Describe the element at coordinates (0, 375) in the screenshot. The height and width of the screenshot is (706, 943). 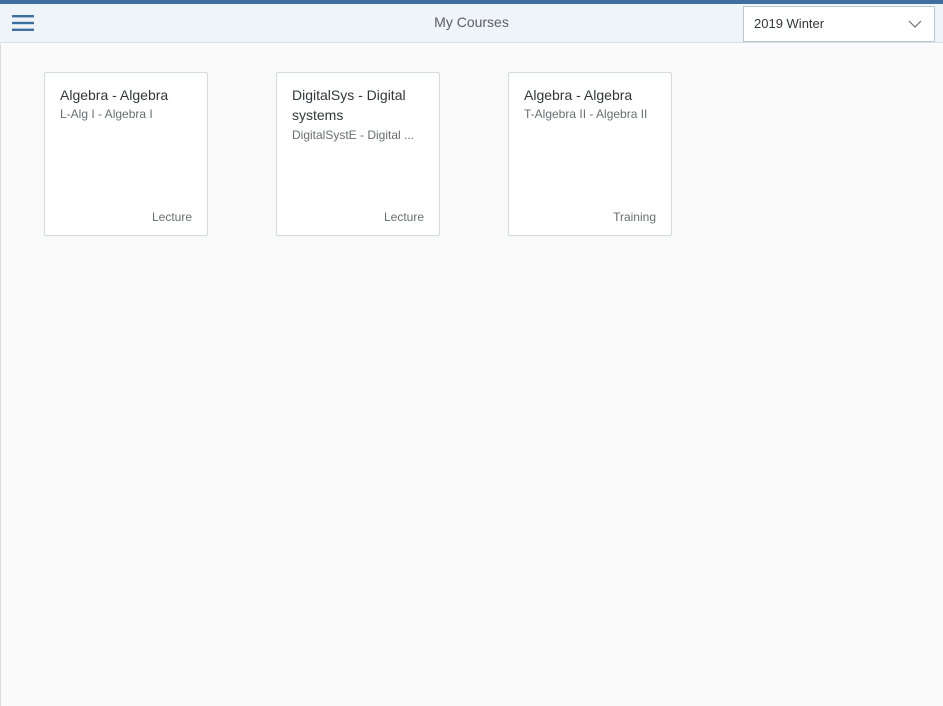
I see `left-edge-divider` at that location.